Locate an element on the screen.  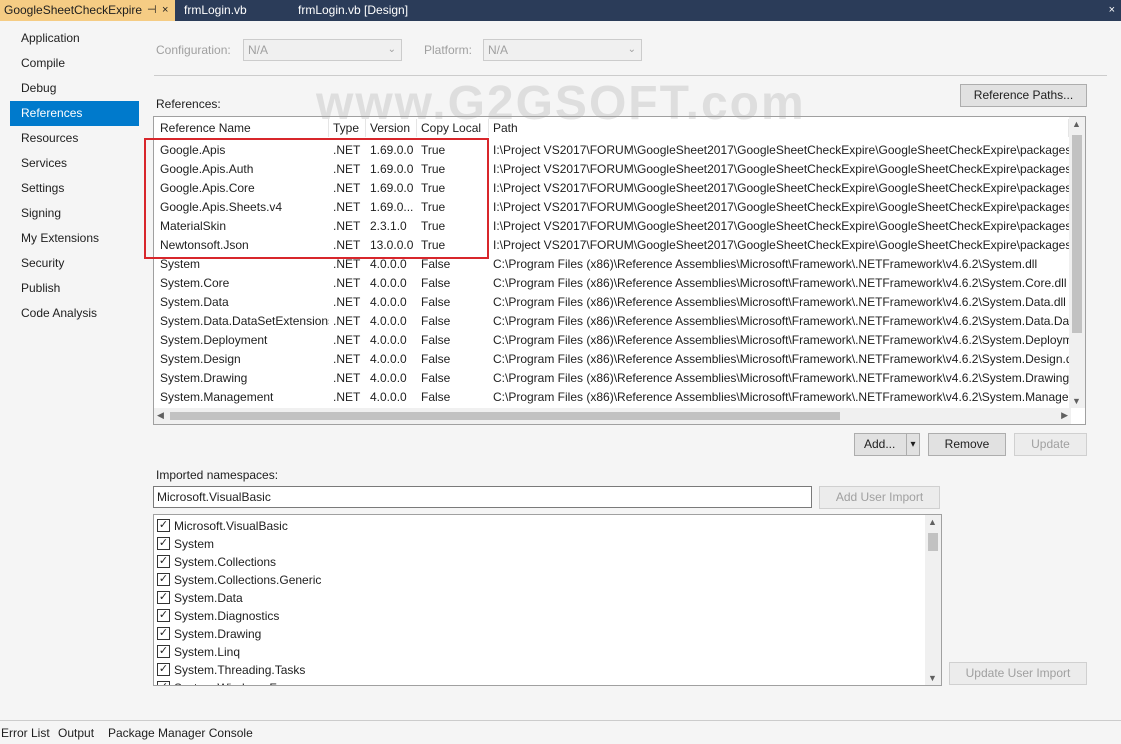
update-user-import-button: Update User Import is located at coordinates (1018, 673).